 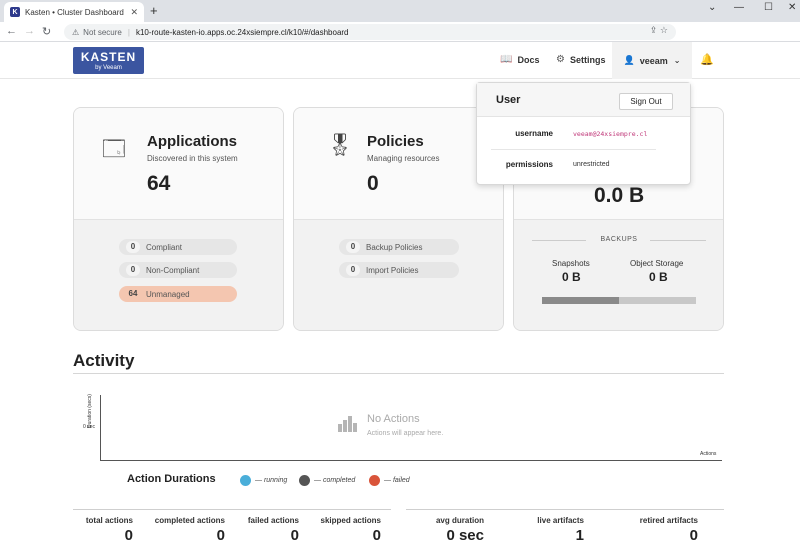 I want to click on tab-search-icon: ⌄, so click(x=712, y=7).